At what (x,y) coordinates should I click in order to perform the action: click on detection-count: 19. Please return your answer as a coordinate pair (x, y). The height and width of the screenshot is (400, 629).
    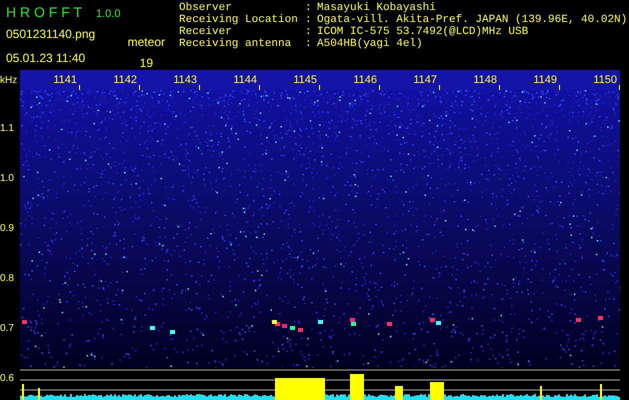
    Looking at the image, I should click on (146, 63).